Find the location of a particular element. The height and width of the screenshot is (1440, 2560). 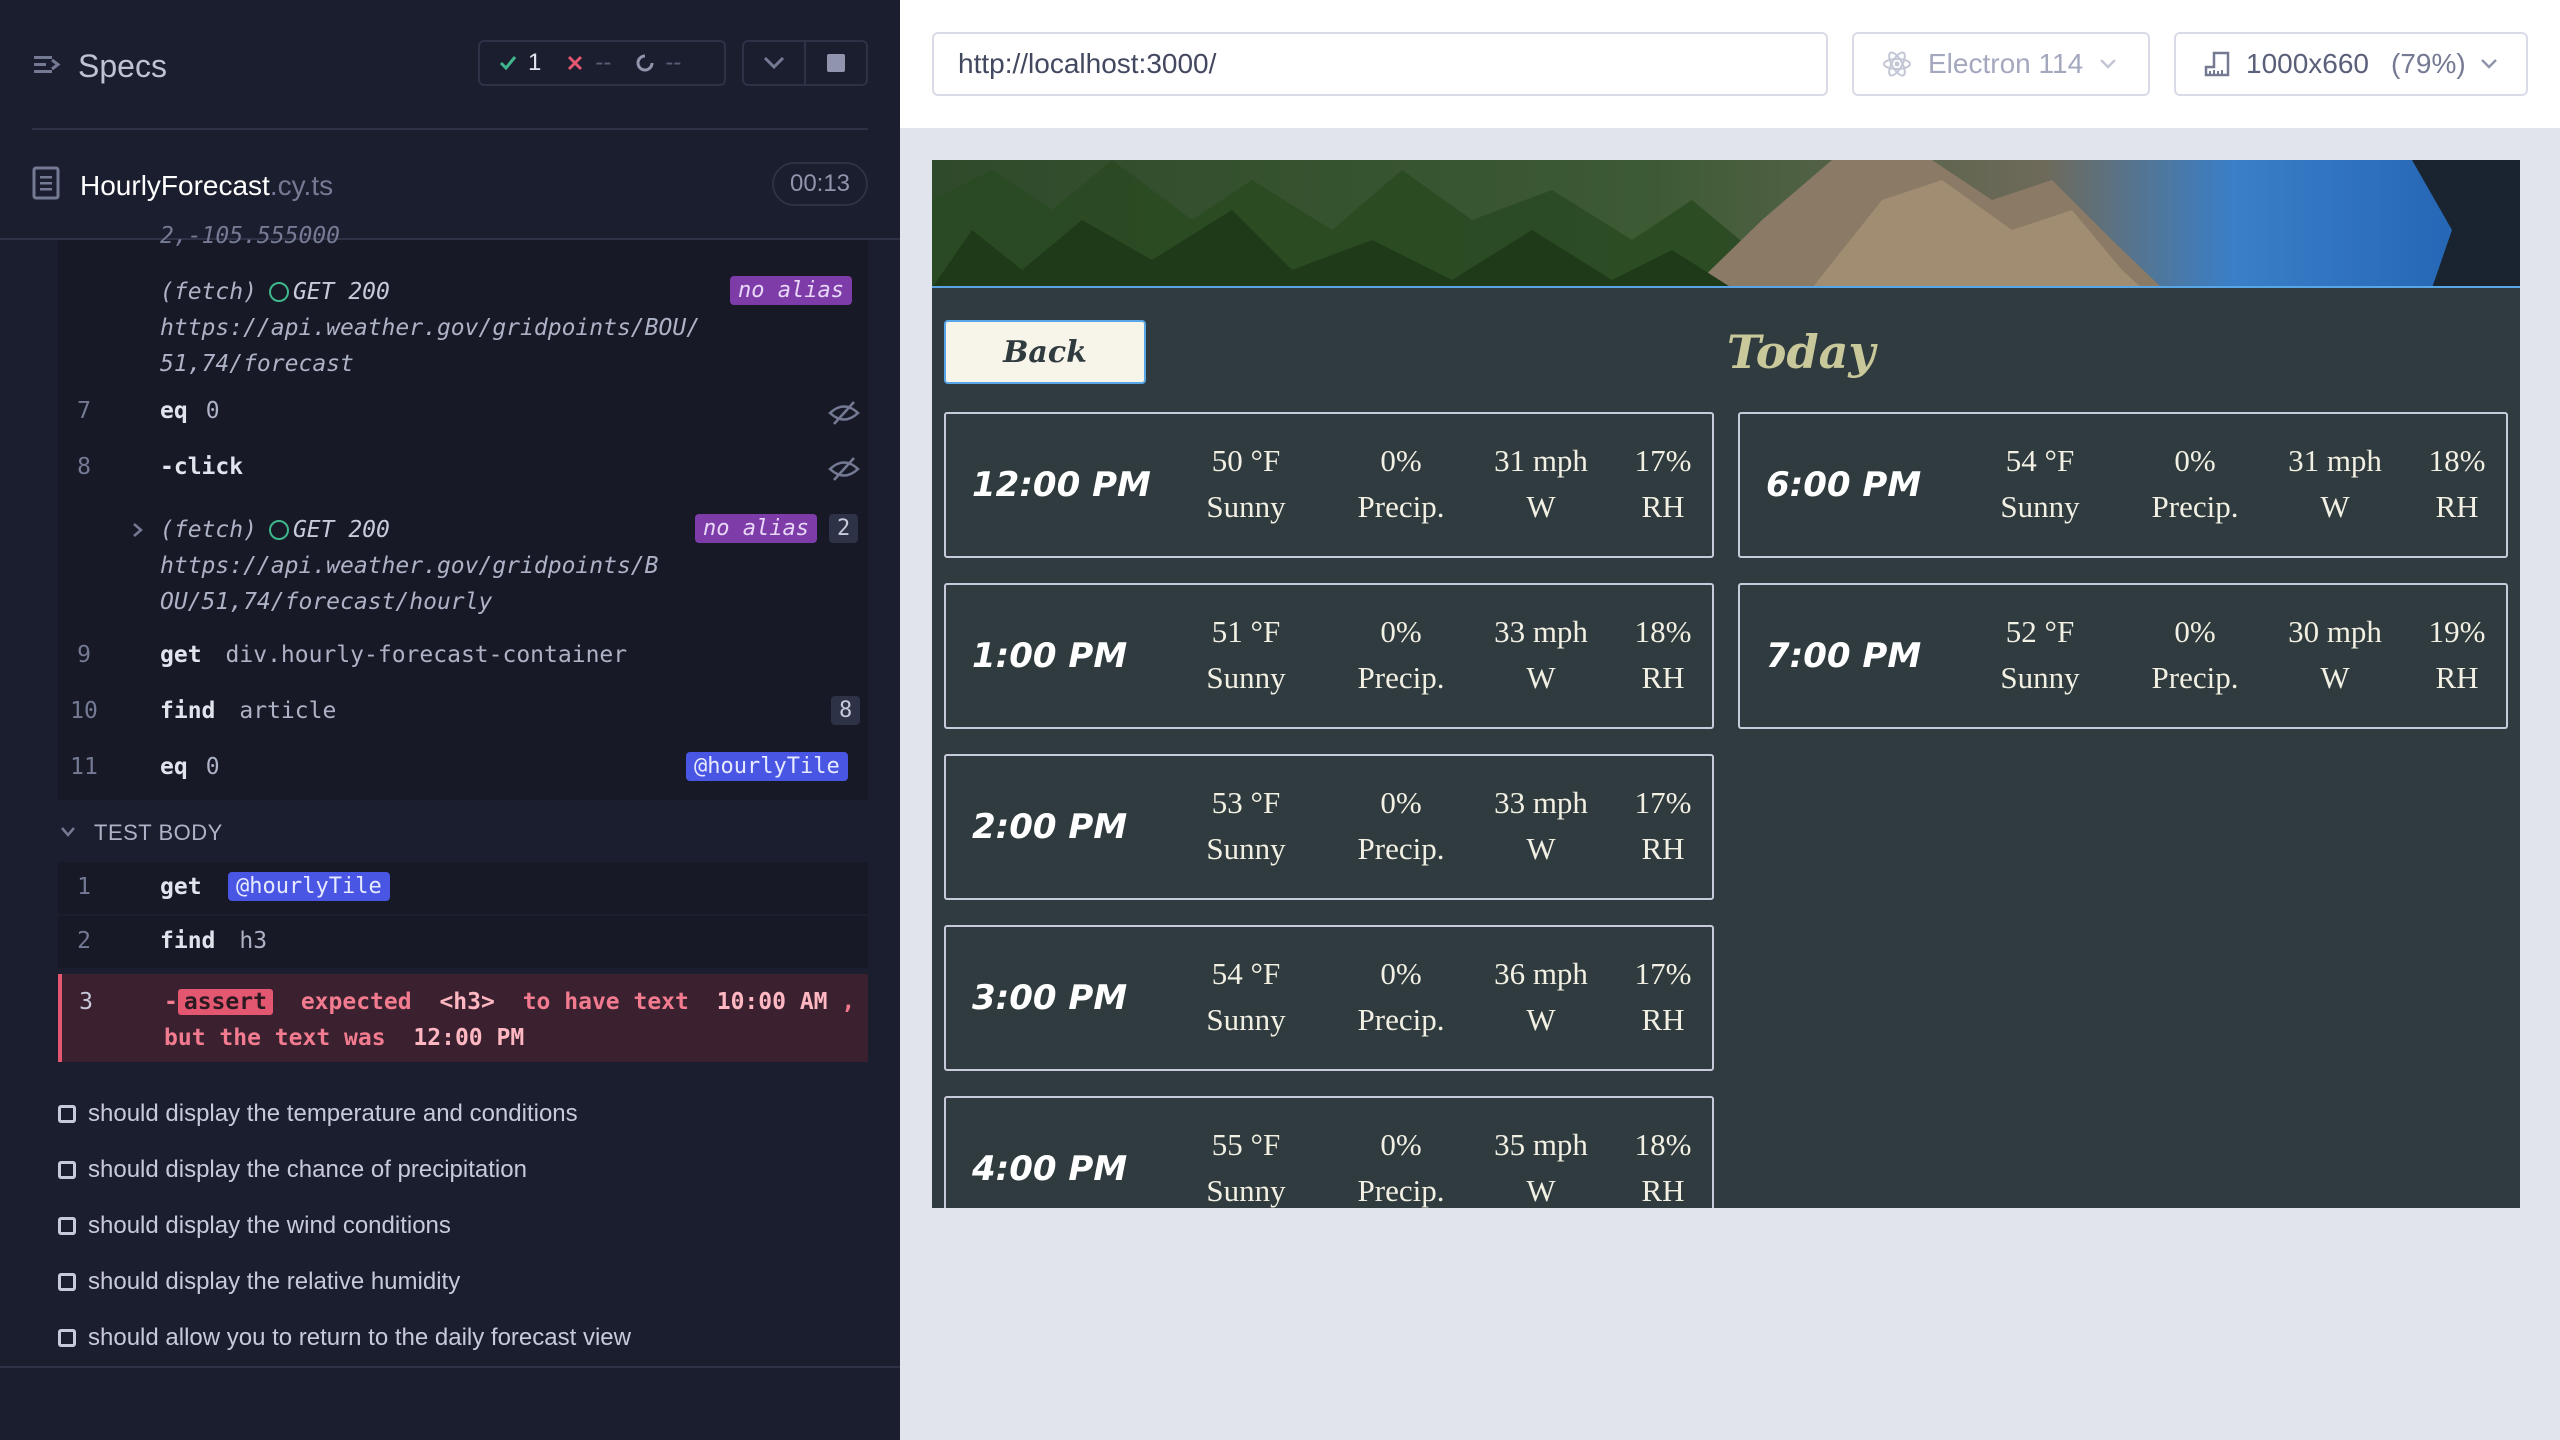

viewport-scale: (79%) is located at coordinates (2428, 63).